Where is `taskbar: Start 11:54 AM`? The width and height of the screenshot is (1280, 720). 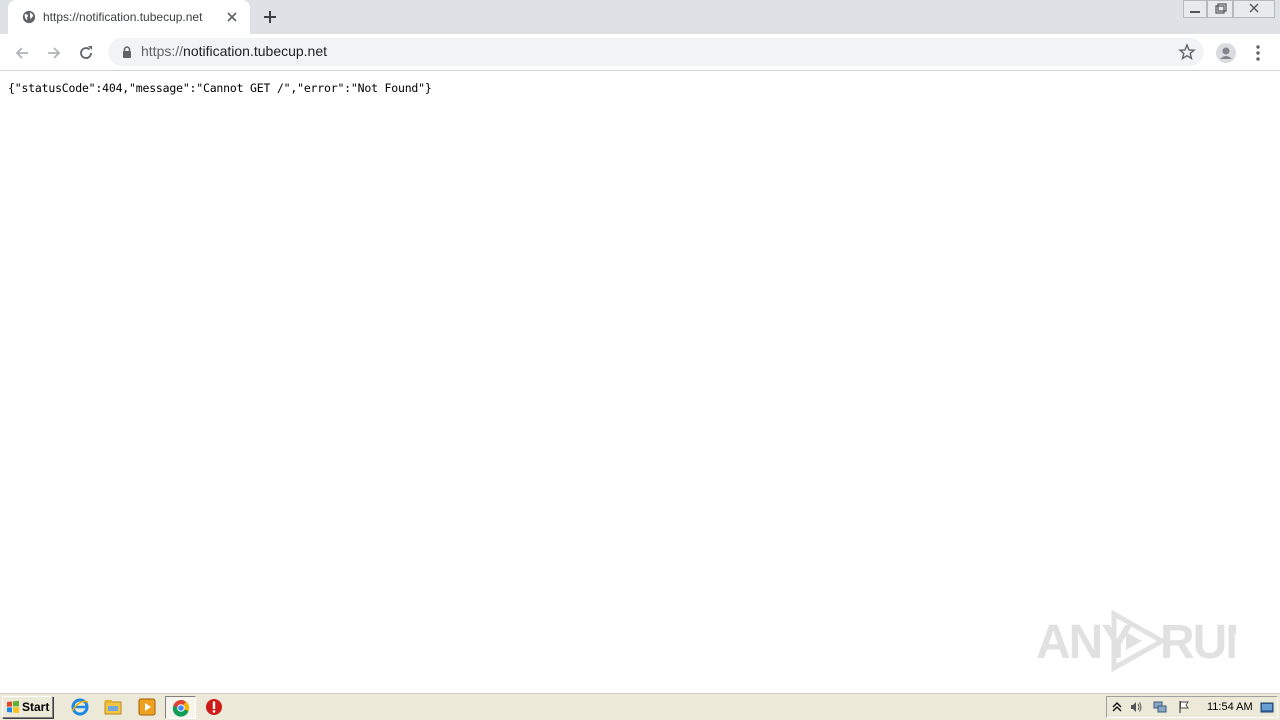
taskbar: Start 11:54 AM is located at coordinates (640, 706).